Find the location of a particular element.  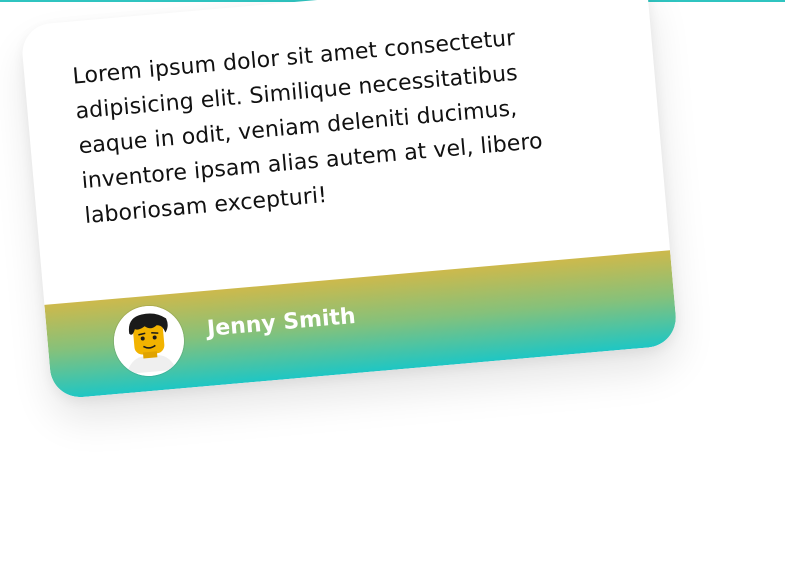

lego-minifigure-avatar-icon is located at coordinates (148, 340).